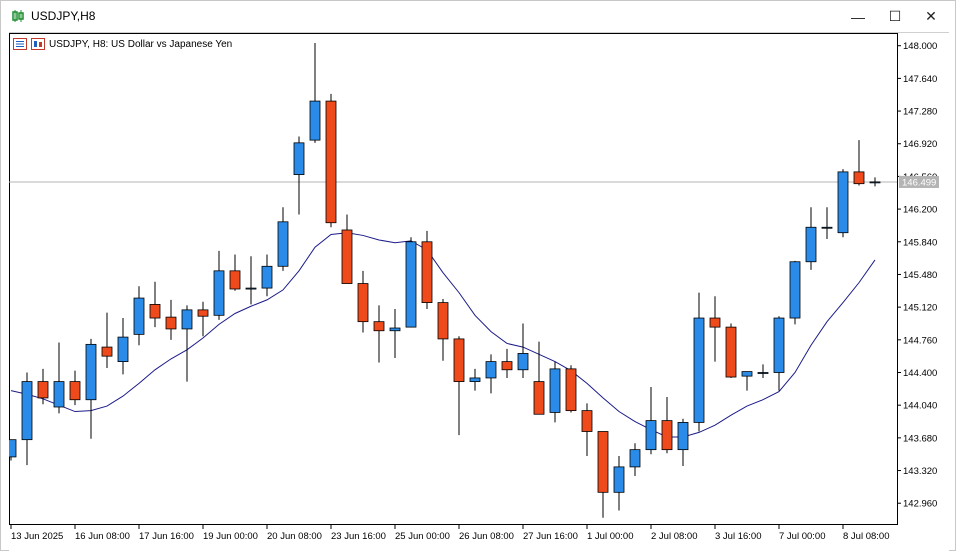 The width and height of the screenshot is (956, 551). What do you see at coordinates (920, 210) in the screenshot?
I see `price-tick-label: 146.200` at bounding box center [920, 210].